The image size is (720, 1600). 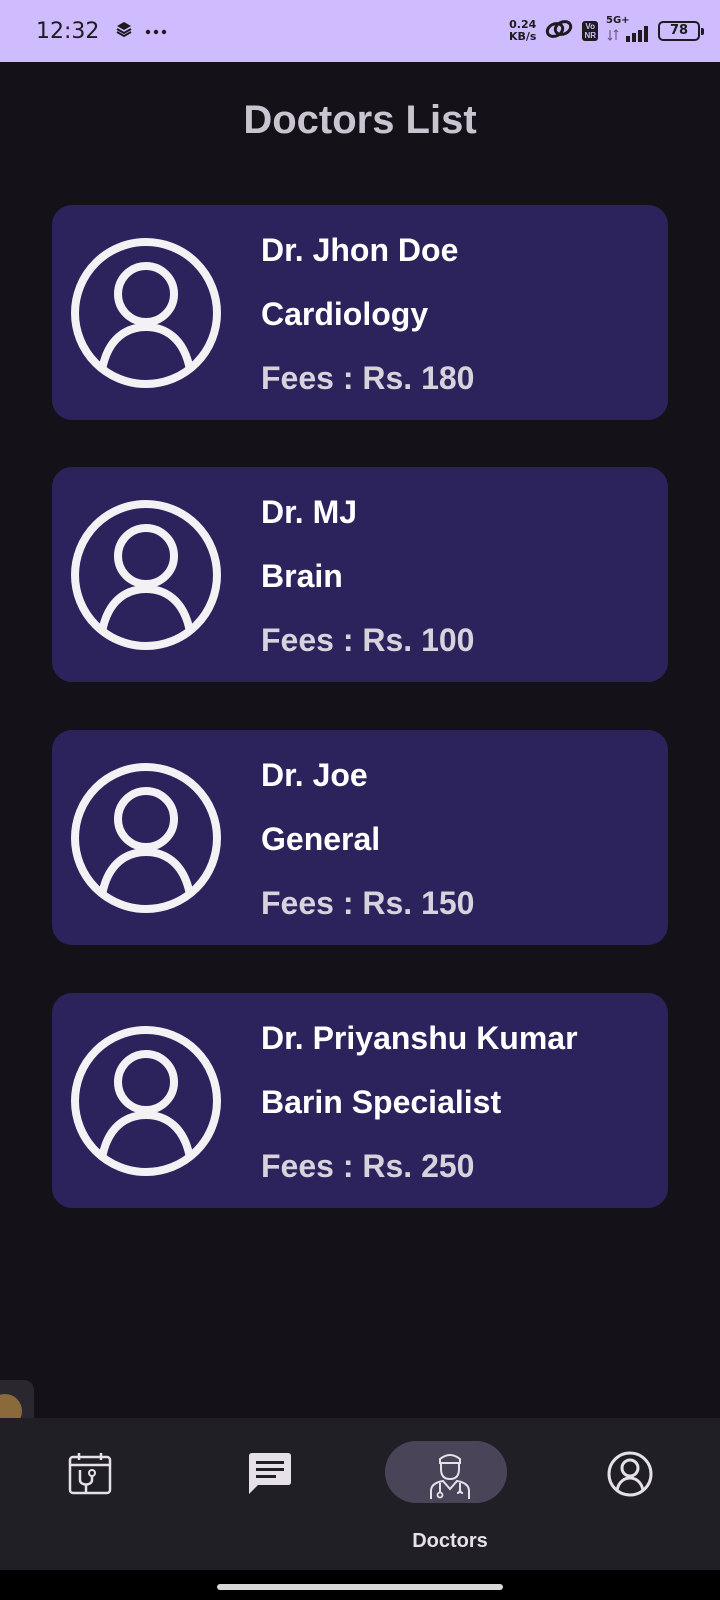 I want to click on chat-icon, so click(x=270, y=1474).